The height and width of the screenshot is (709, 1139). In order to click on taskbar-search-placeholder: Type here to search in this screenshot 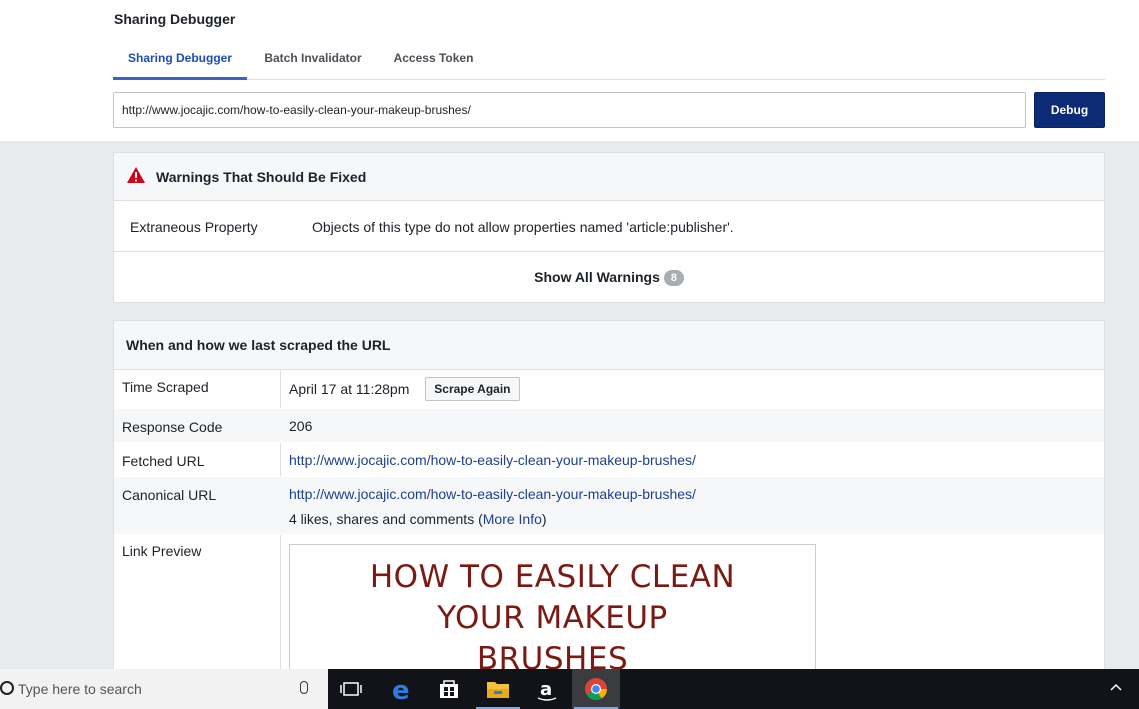, I will do `click(80, 689)`.